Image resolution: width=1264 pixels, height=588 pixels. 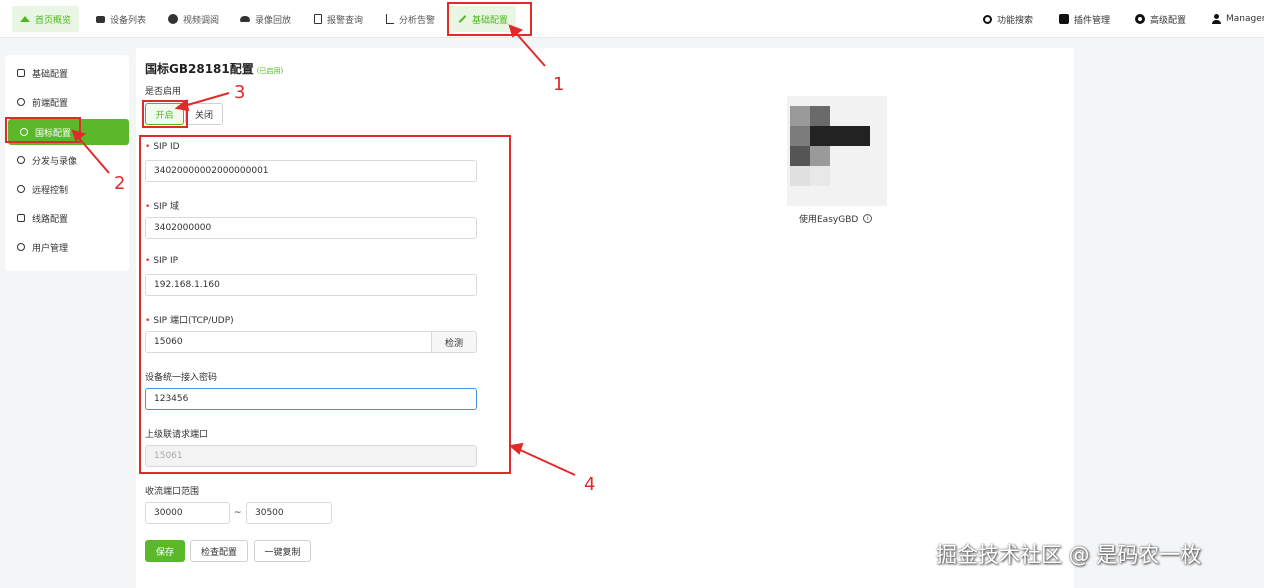 I want to click on sidebar-item-frontend: 前端配置, so click(x=67, y=102).